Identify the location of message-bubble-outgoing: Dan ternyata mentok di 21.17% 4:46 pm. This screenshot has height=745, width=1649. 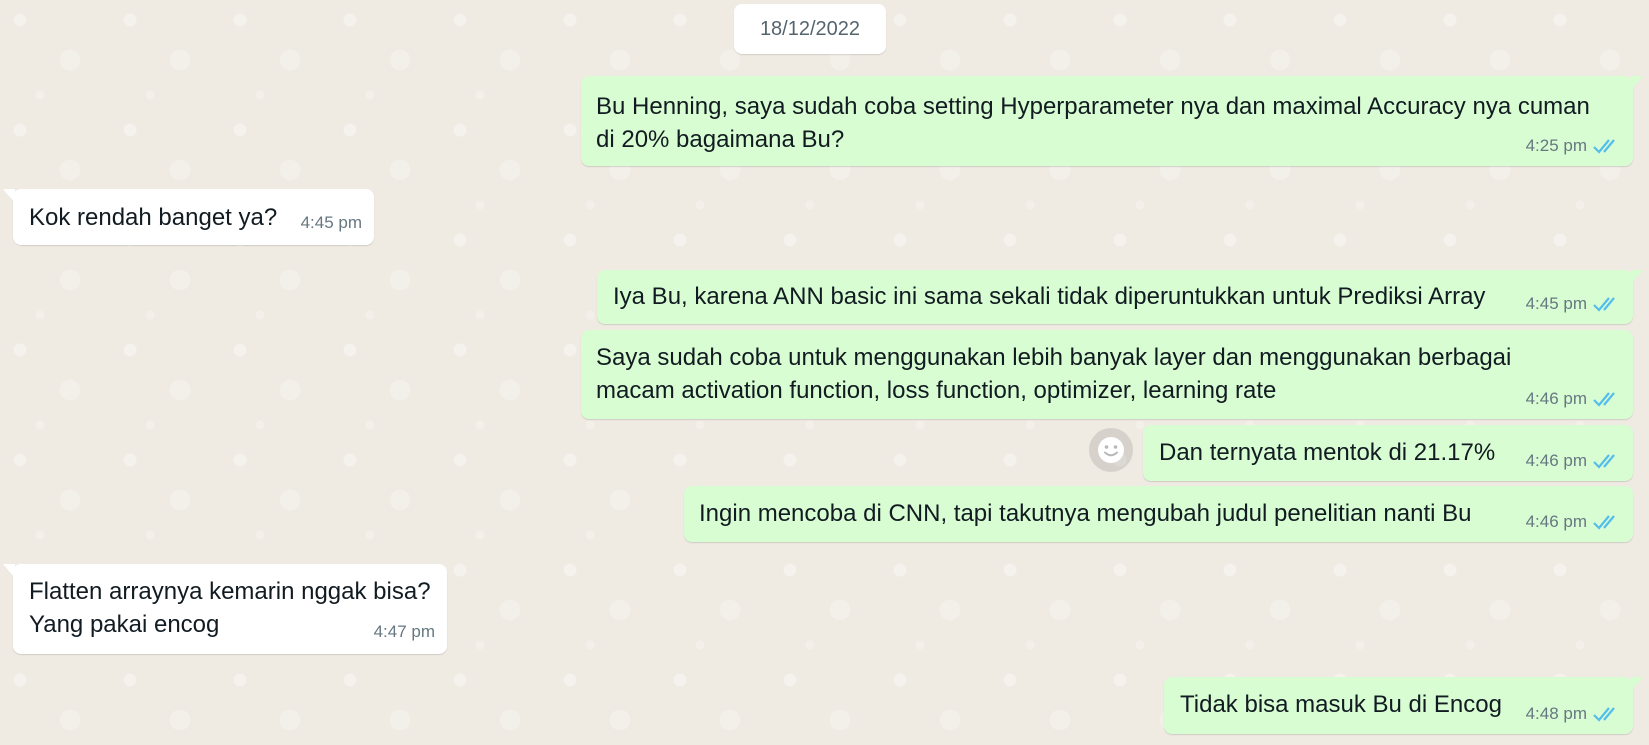
(1388, 453).